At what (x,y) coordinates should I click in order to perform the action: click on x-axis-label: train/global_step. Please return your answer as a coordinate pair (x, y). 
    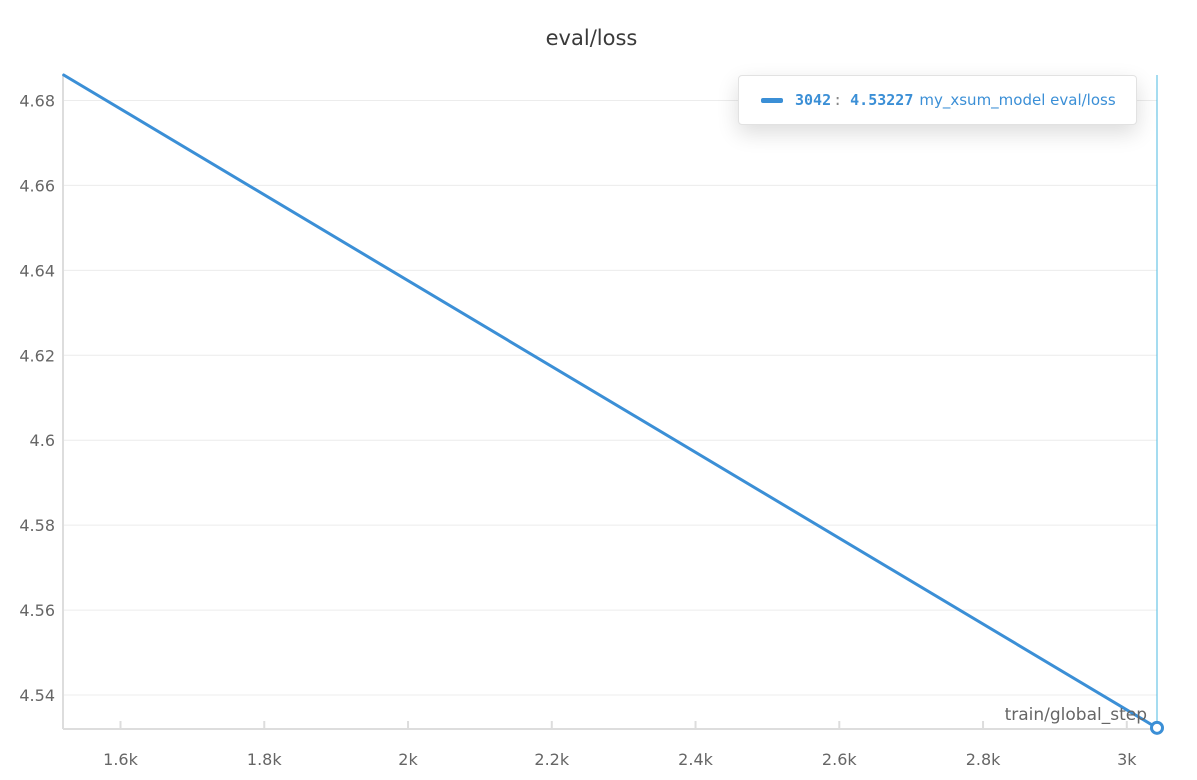
    Looking at the image, I should click on (1076, 715).